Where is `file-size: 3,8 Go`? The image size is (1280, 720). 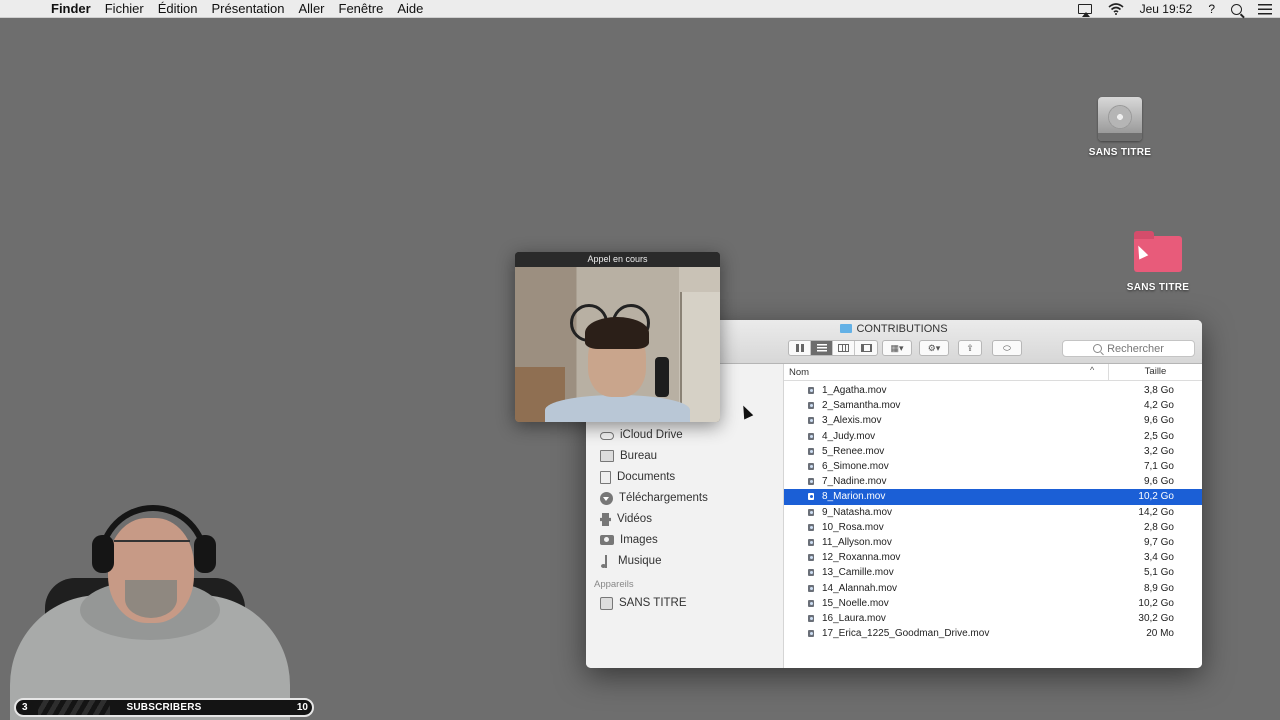 file-size: 3,8 Go is located at coordinates (1158, 391).